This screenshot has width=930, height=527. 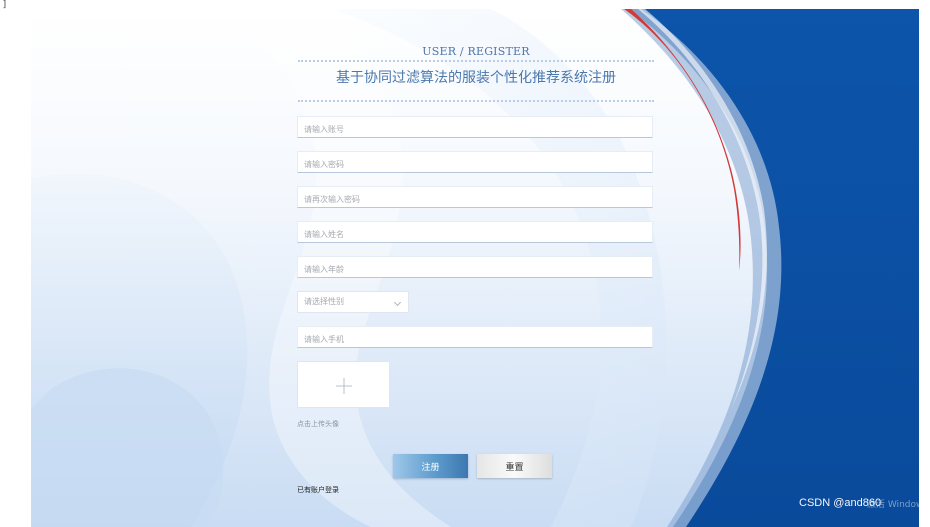 I want to click on plus-icon, so click(x=344, y=386).